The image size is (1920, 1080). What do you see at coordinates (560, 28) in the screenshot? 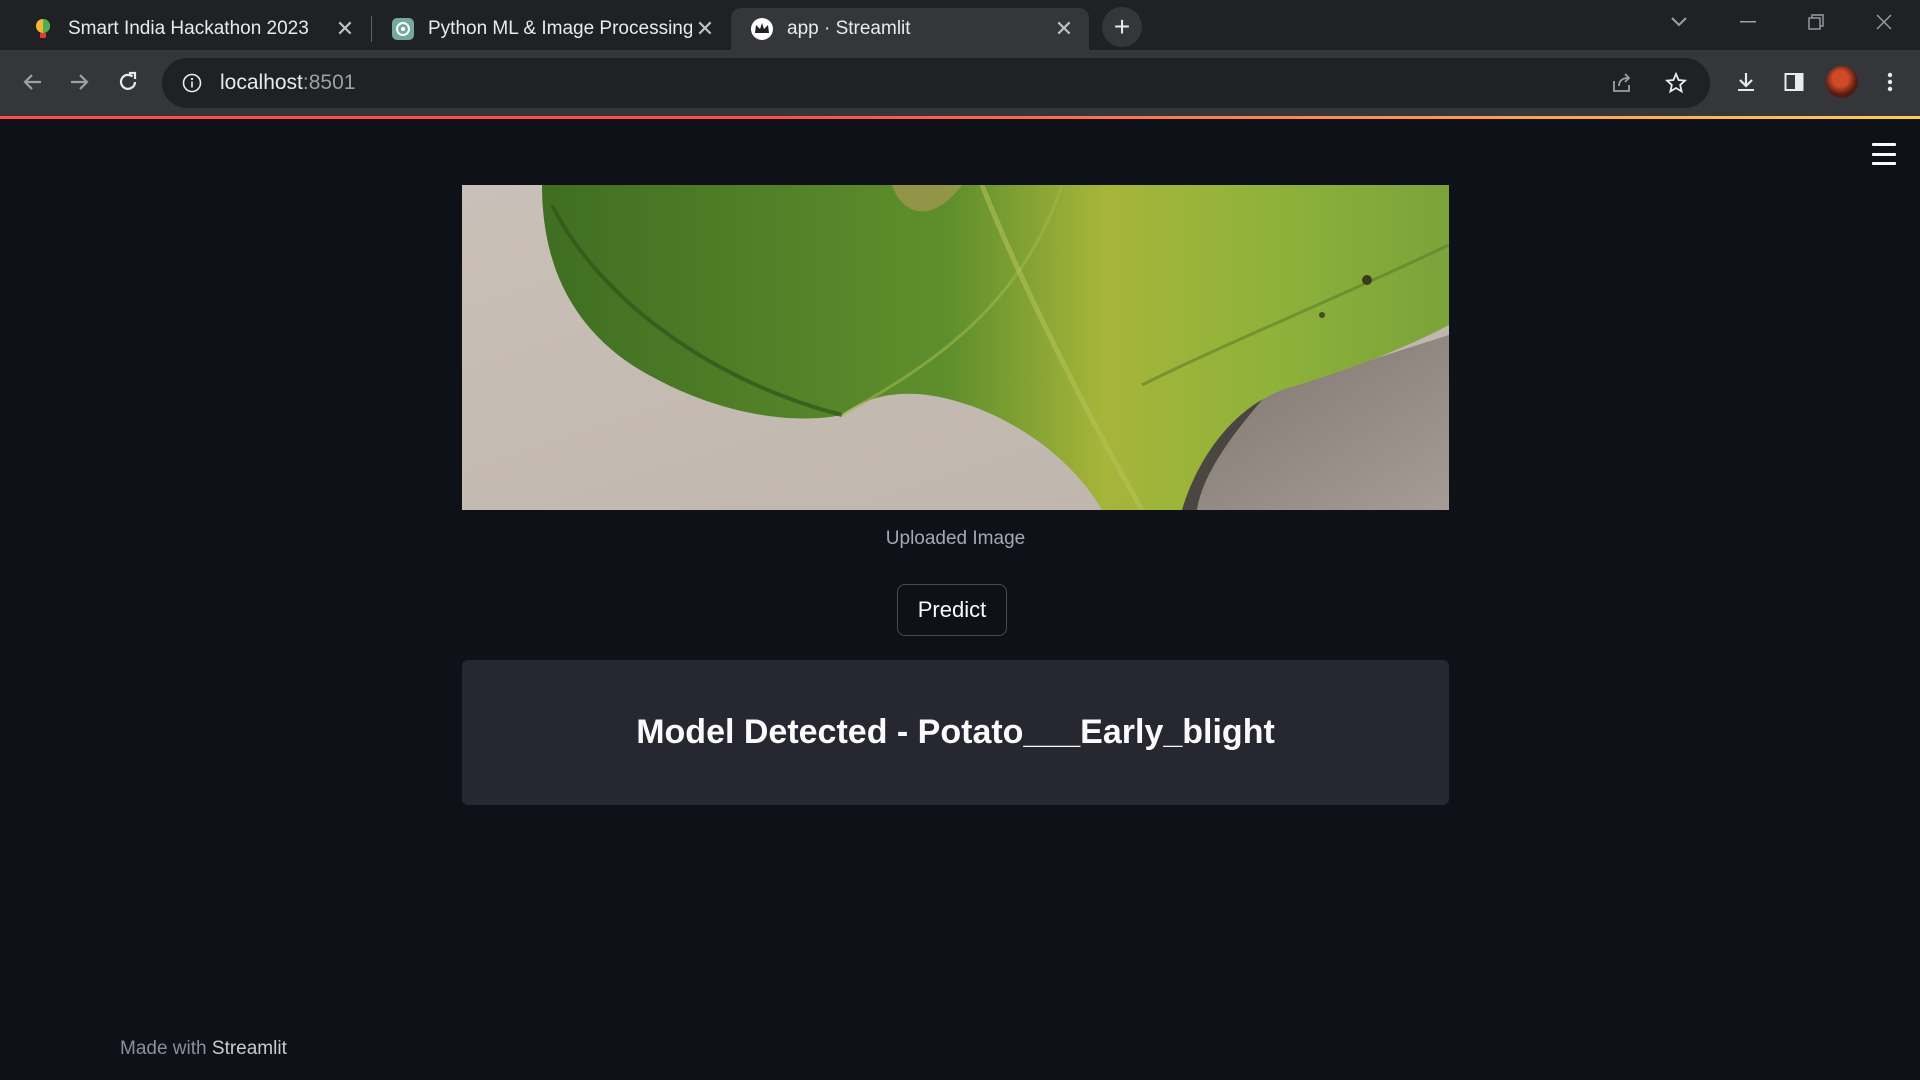
I see `tab-title: Python ML & Image Processing` at bounding box center [560, 28].